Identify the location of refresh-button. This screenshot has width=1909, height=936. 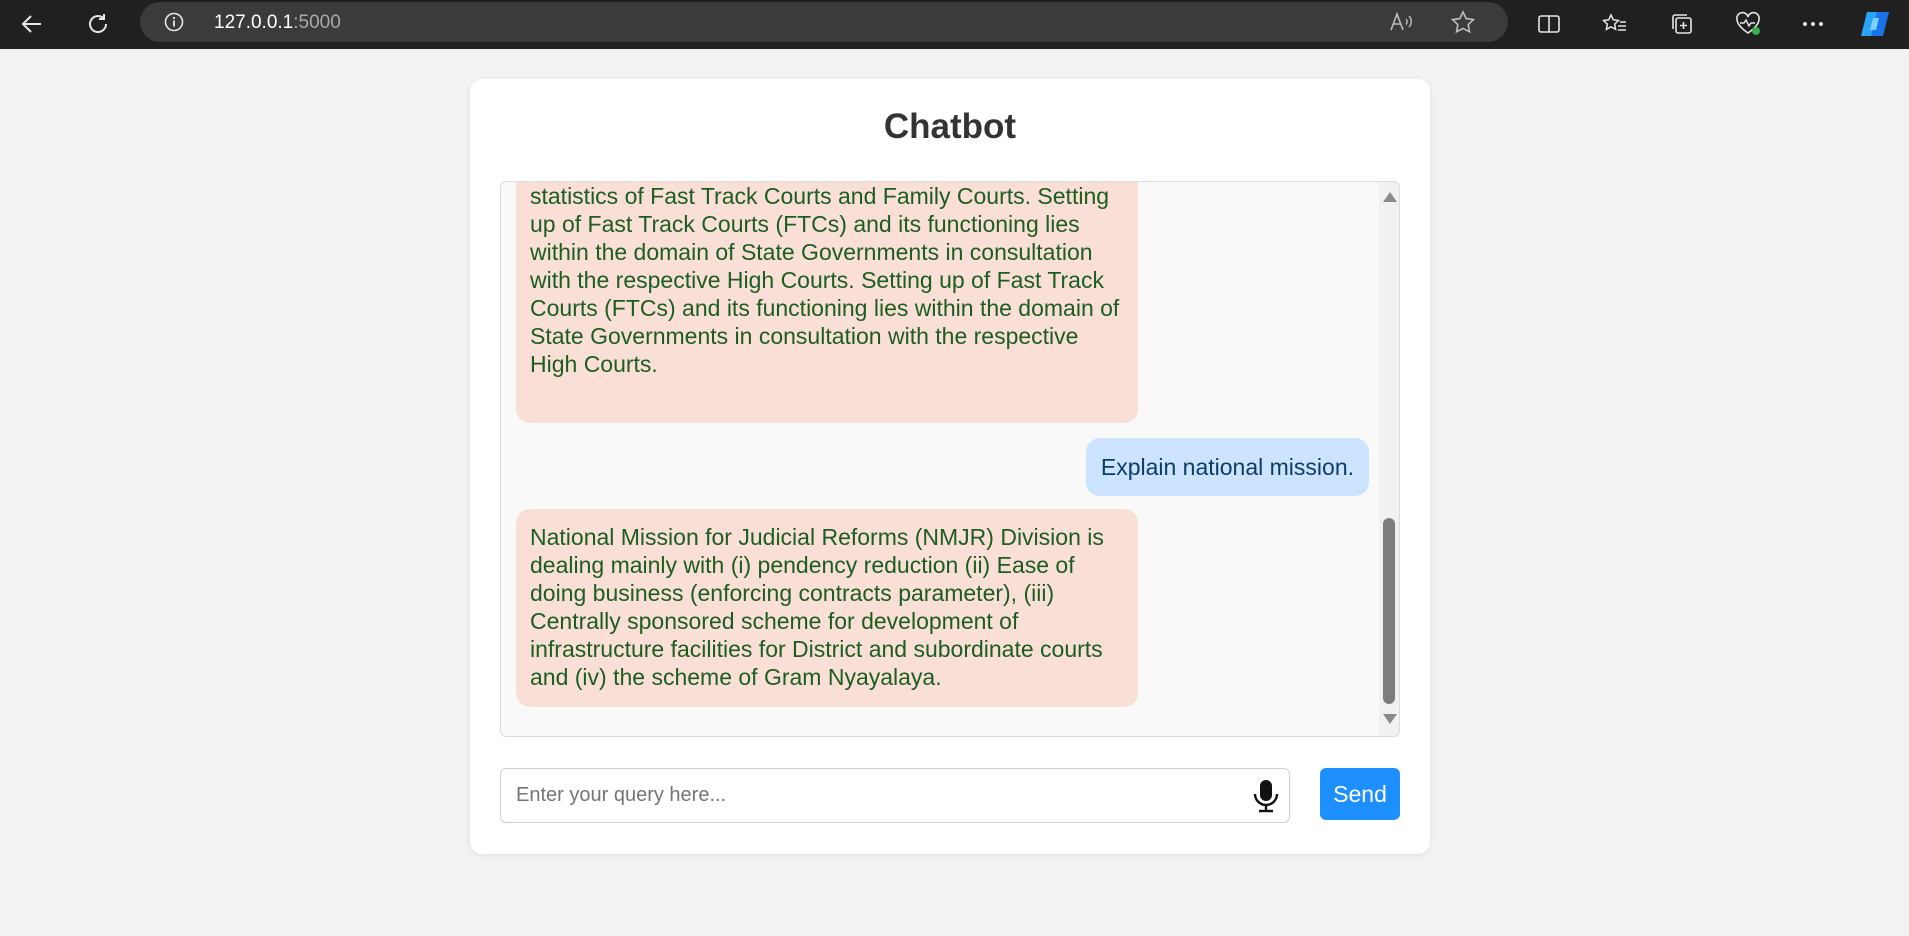
(98, 24).